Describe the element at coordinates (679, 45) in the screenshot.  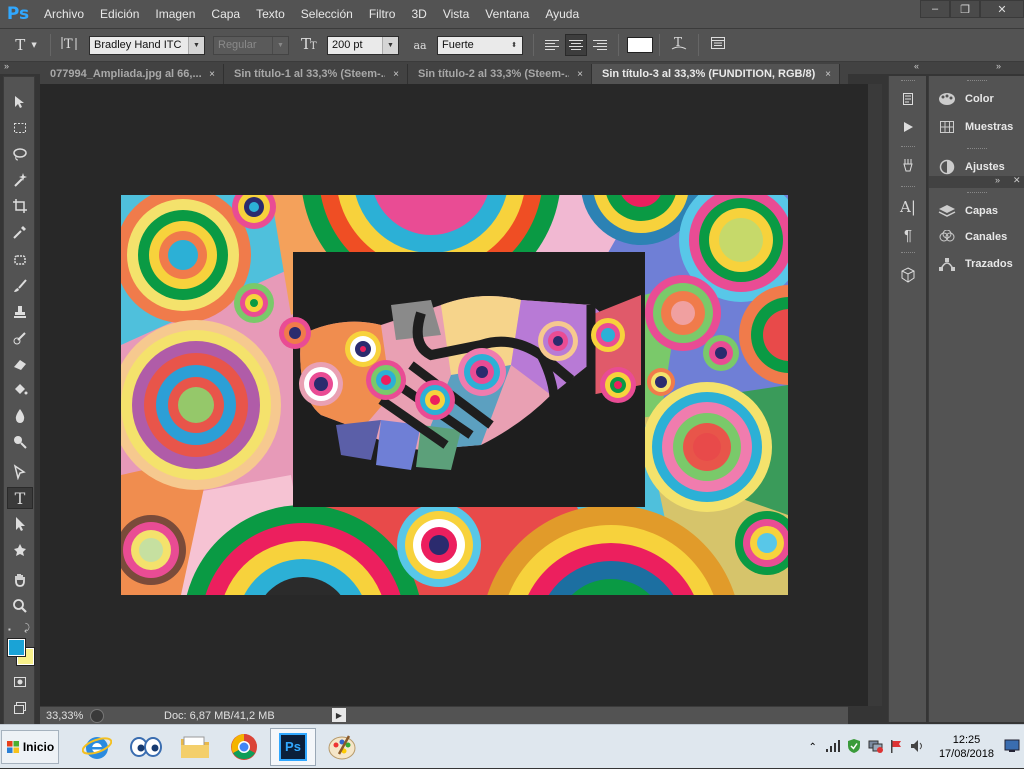
I see `warp-text-icon: T` at that location.